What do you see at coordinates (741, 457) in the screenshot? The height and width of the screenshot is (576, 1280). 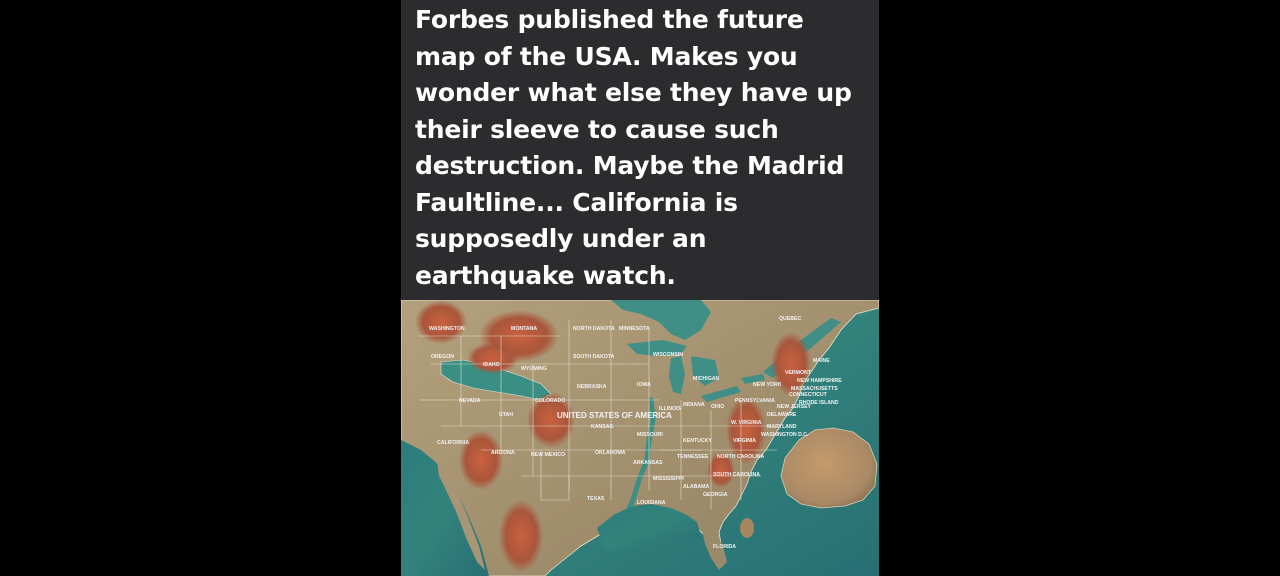 I see `label-north-carolina: NORTH CAROLINA` at bounding box center [741, 457].